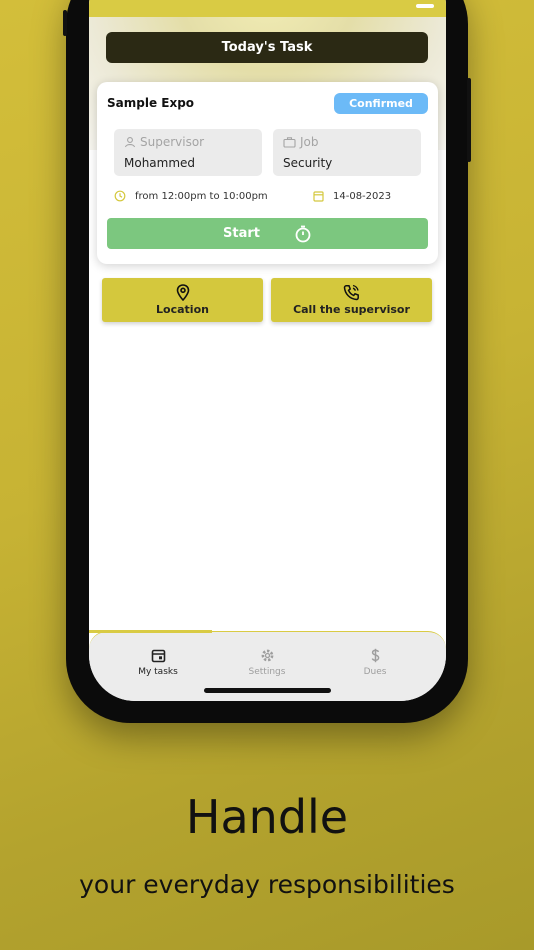 The image size is (534, 950). Describe the element at coordinates (425, 6) in the screenshot. I see `menu-icon` at that location.